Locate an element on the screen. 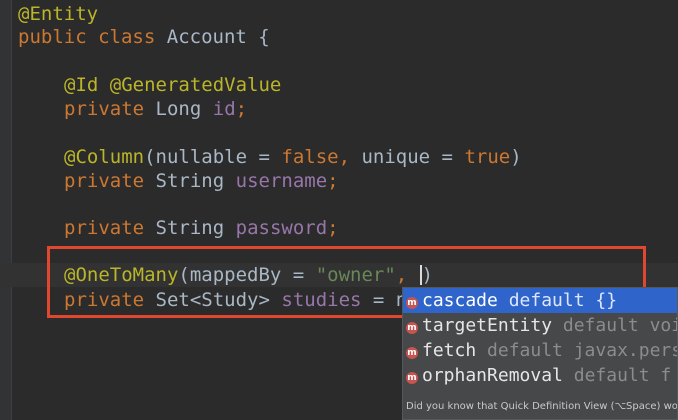 Image resolution: width=678 pixels, height=420 pixels. completion-name: targetEntity is located at coordinates (487, 325).